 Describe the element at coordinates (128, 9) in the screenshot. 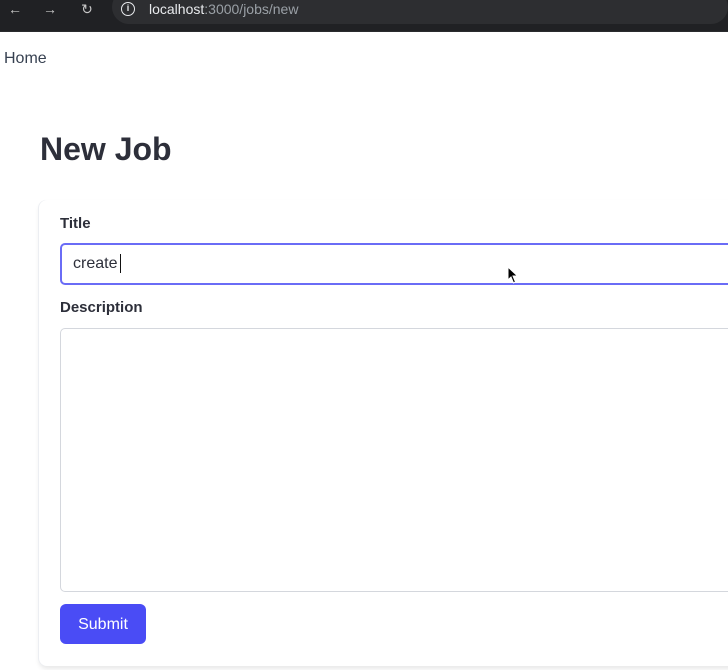

I see `info-icon: i` at that location.